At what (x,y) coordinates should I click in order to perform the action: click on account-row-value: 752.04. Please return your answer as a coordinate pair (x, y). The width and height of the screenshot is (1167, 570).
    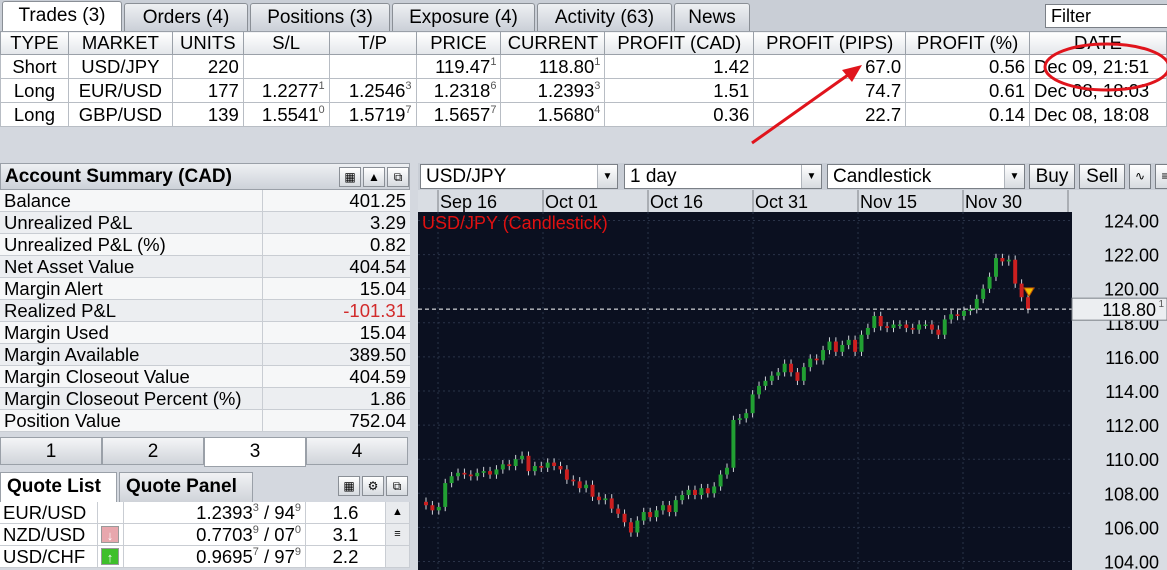
    Looking at the image, I should click on (336, 420).